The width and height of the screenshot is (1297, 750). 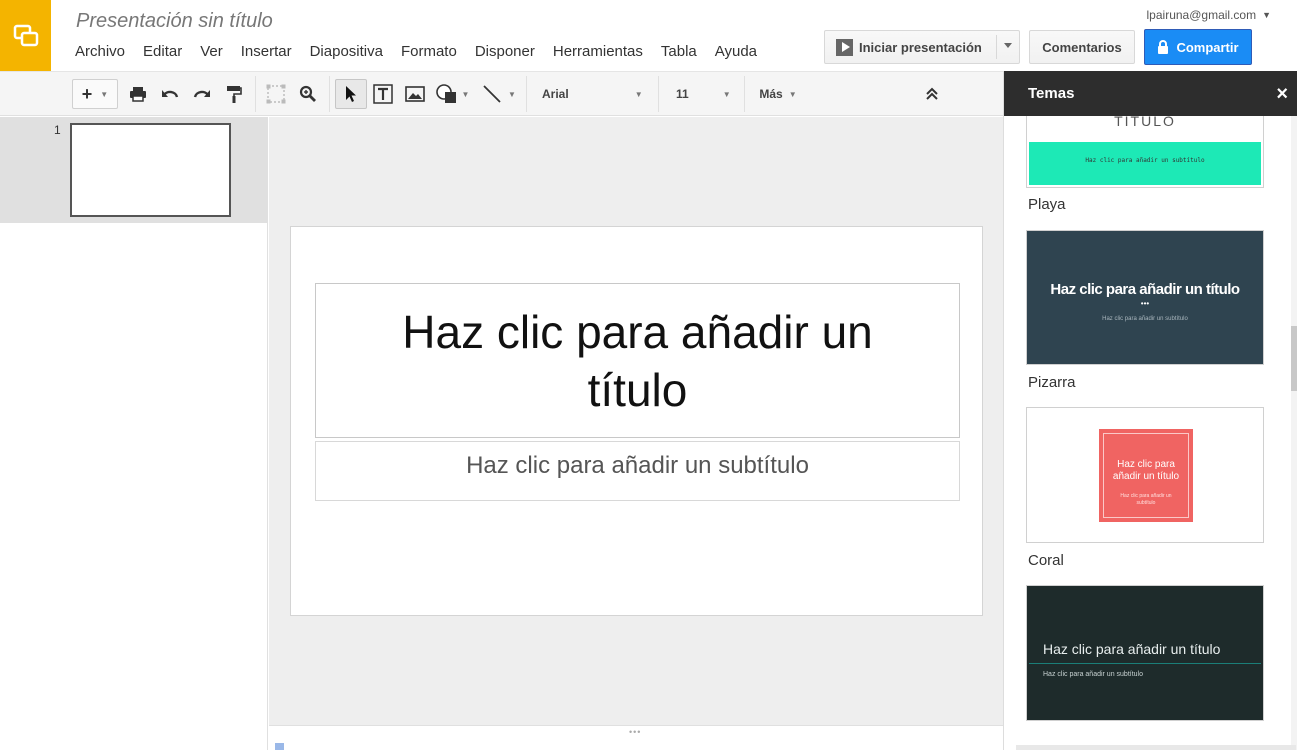 I want to click on present-dropdown-icon, so click(x=1008, y=45).